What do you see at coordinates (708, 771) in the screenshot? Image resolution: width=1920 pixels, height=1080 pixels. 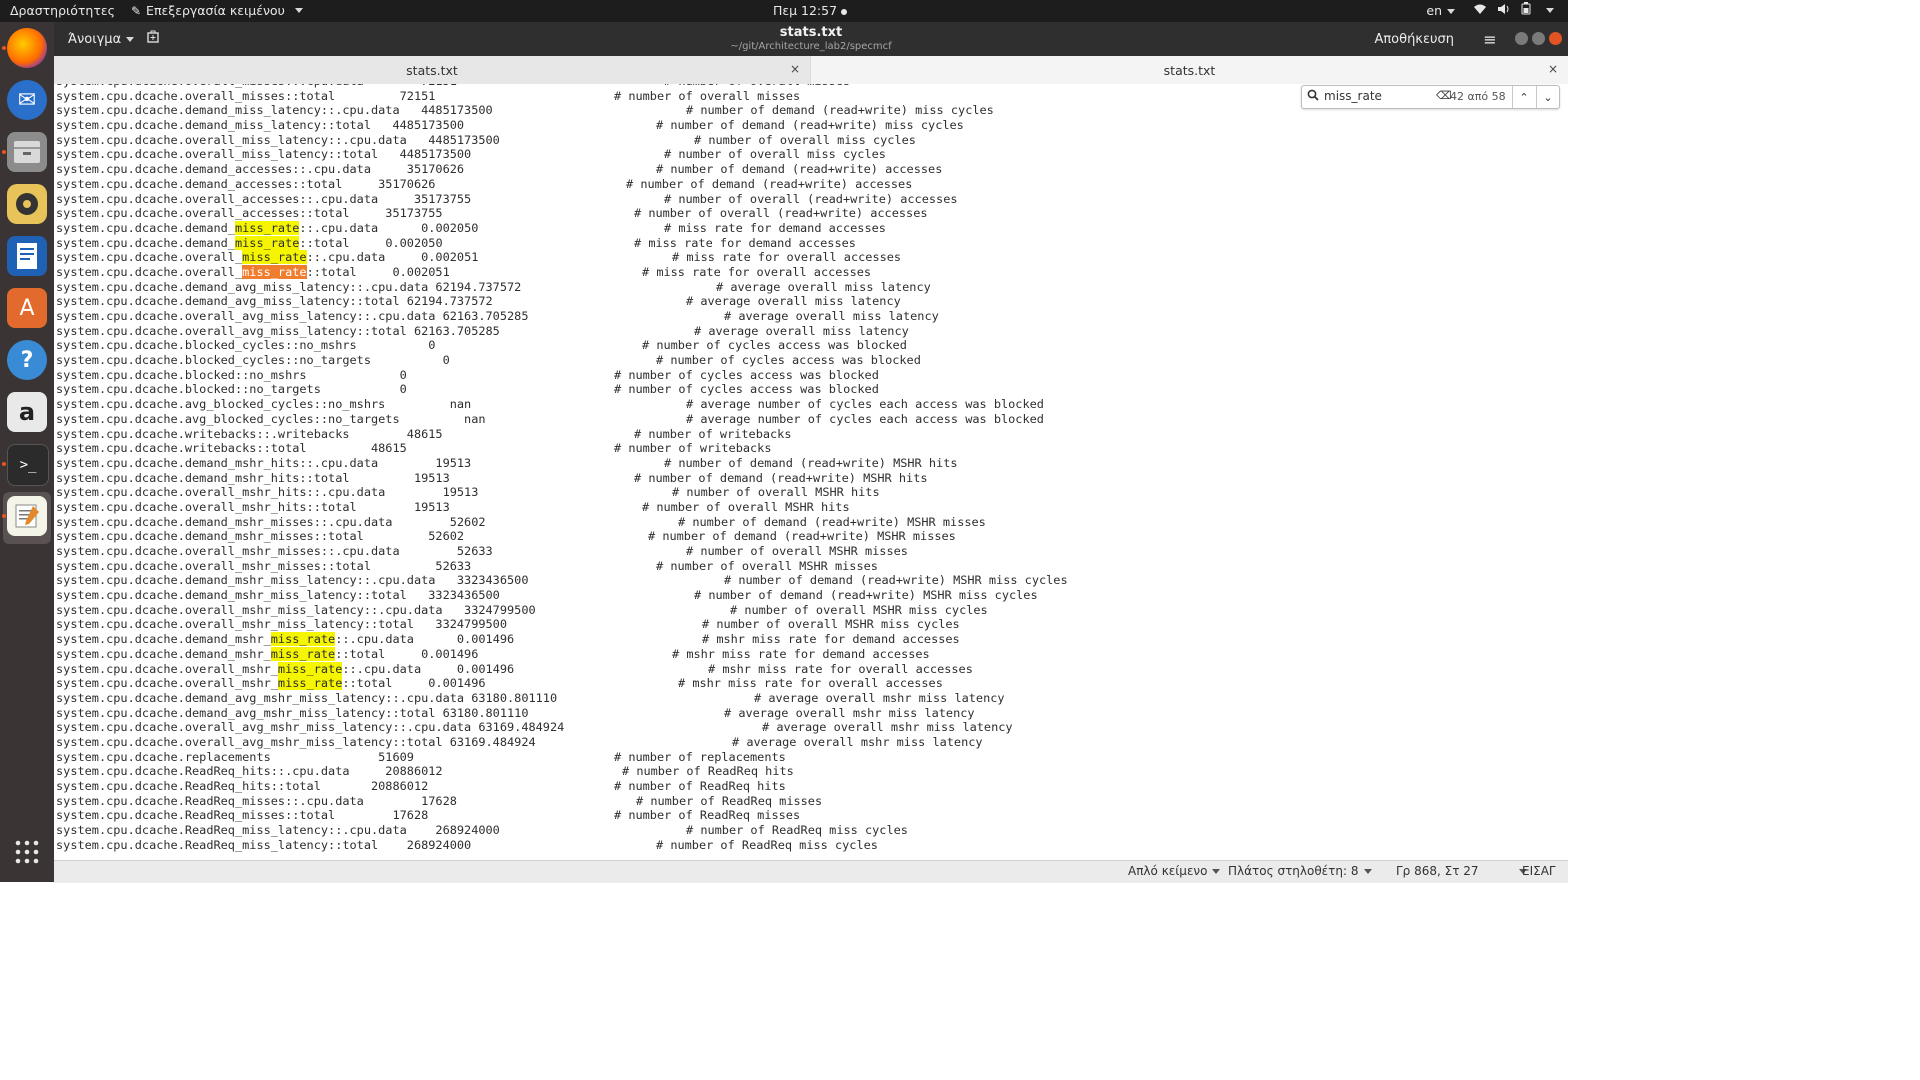 I see `stat-comment: # number of ReadReq hits` at bounding box center [708, 771].